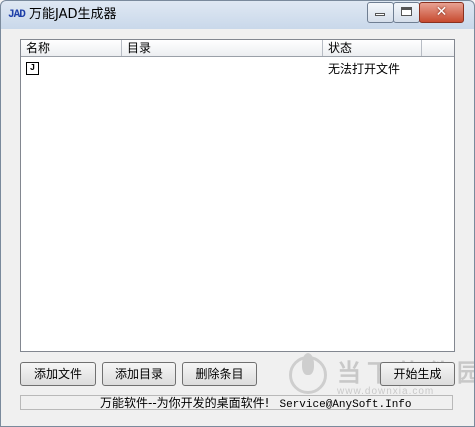 The width and height of the screenshot is (475, 427). I want to click on status-message: 万能软件--为你开发的桌面软件! Service@AnySoft.Info, so click(256, 404).